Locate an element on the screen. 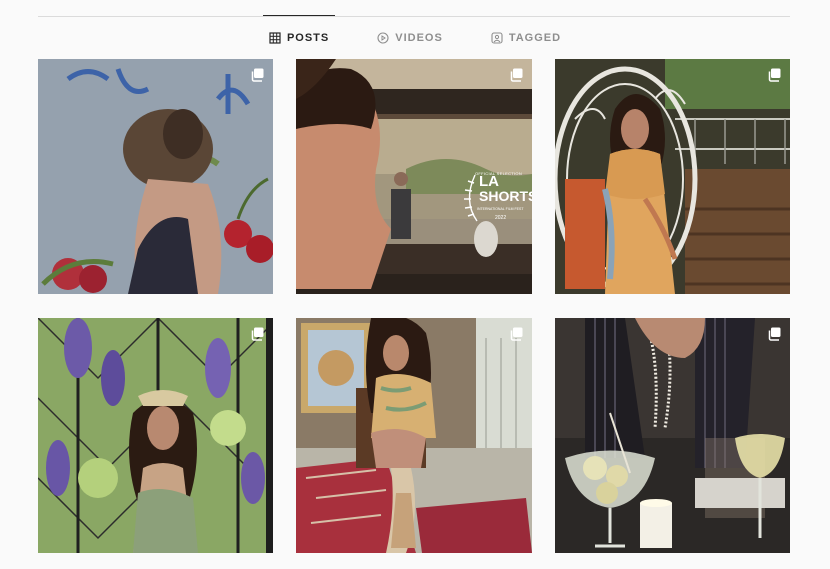 This screenshot has width=830, height=569. play-icon is located at coordinates (383, 38).